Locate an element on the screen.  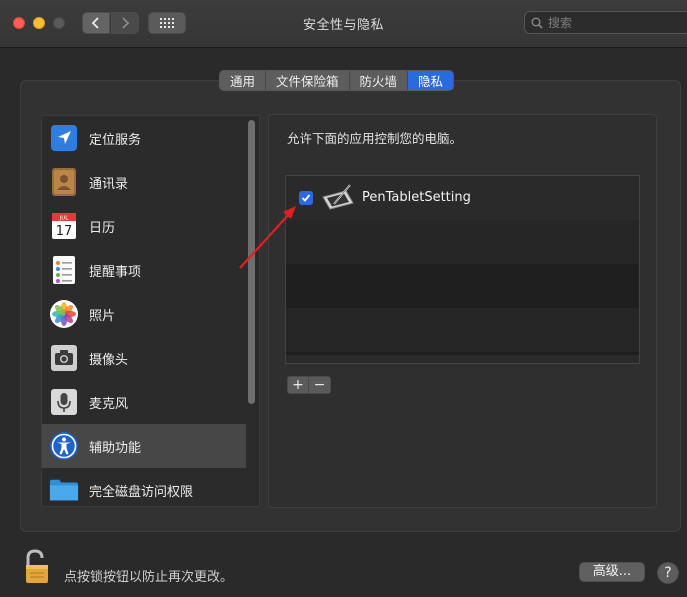
location-arrow-icon is located at coordinates (64, 138).